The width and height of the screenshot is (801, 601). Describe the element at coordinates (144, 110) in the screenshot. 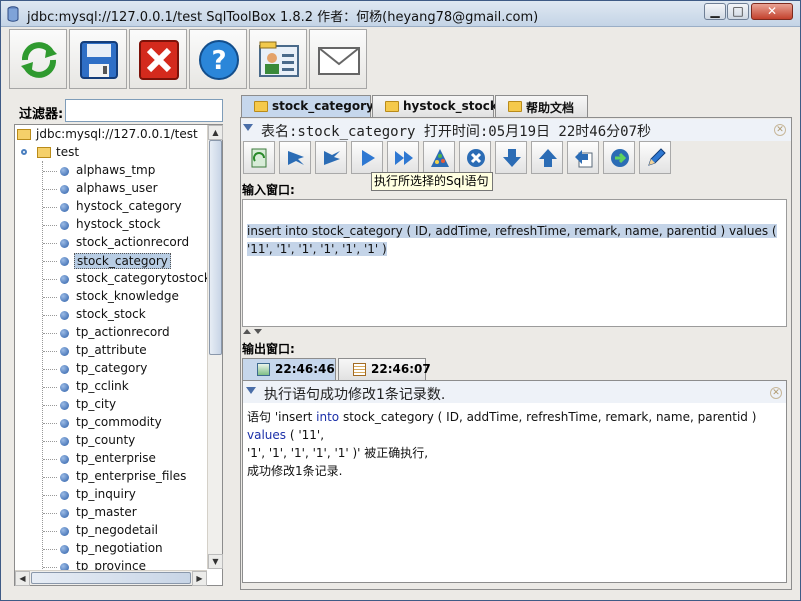

I see `filter-input` at that location.